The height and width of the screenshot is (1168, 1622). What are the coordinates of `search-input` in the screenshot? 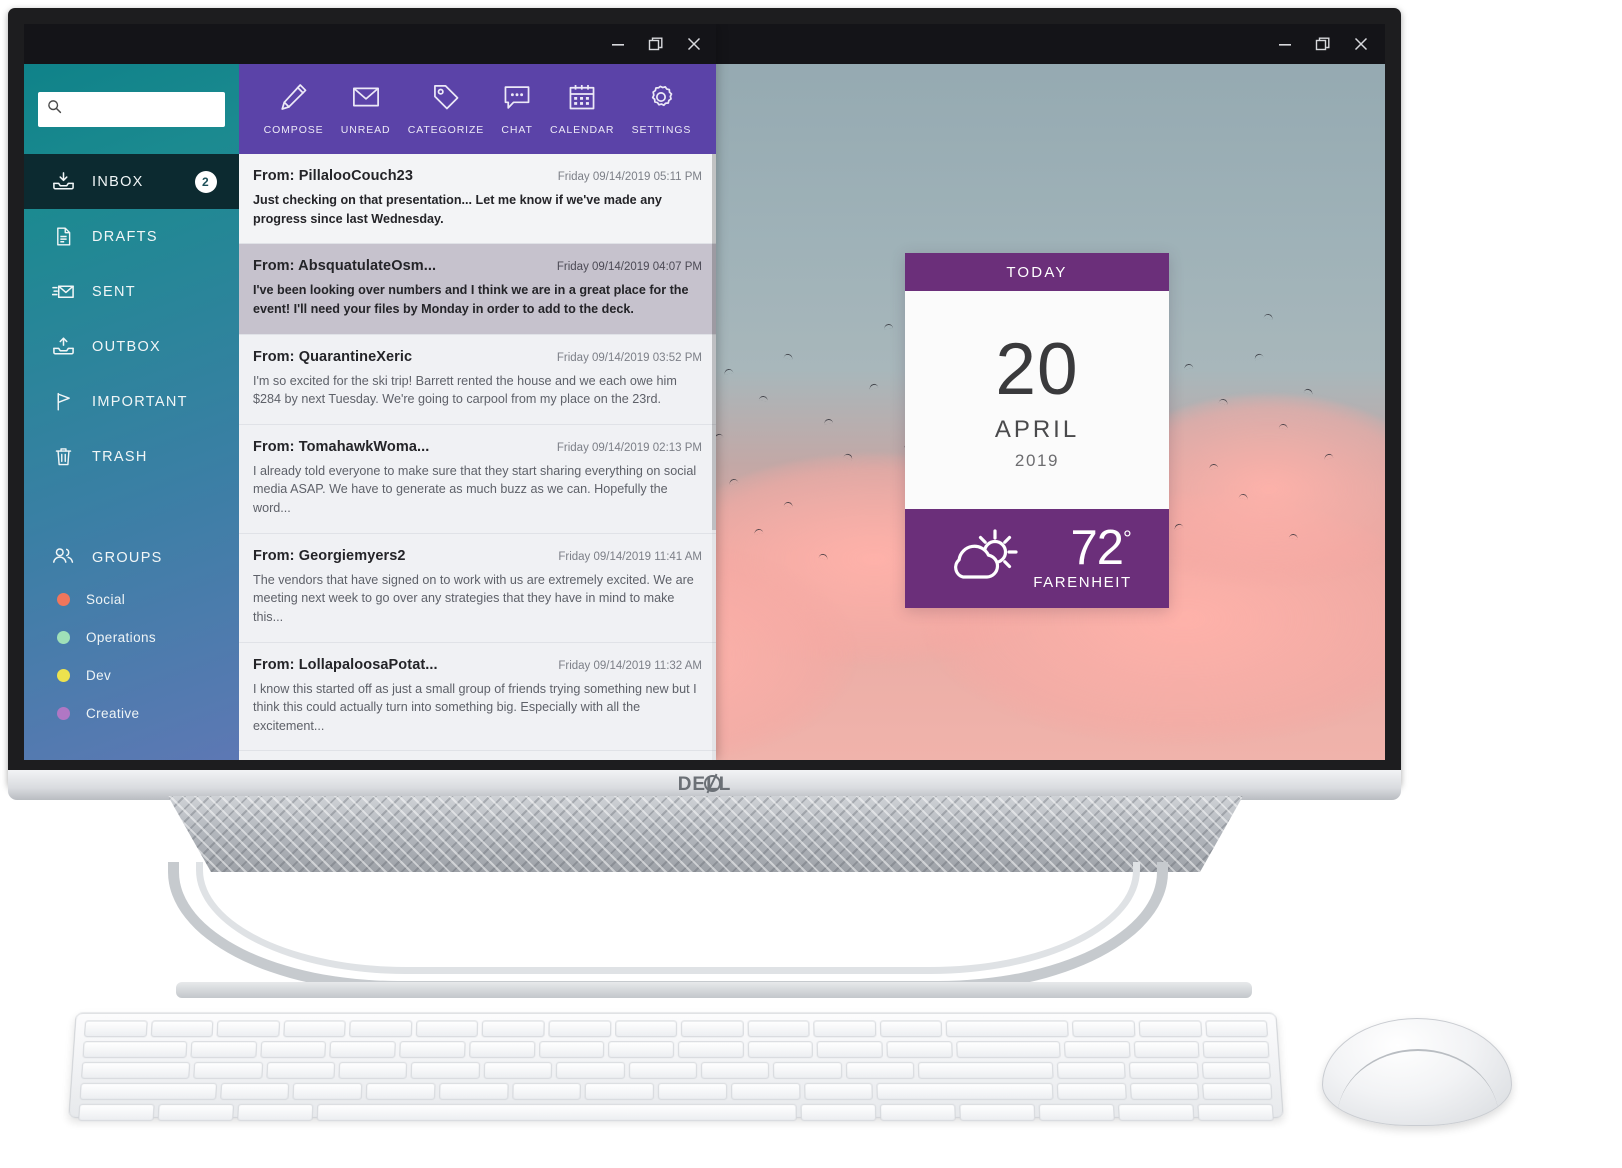 It's located at (157, 109).